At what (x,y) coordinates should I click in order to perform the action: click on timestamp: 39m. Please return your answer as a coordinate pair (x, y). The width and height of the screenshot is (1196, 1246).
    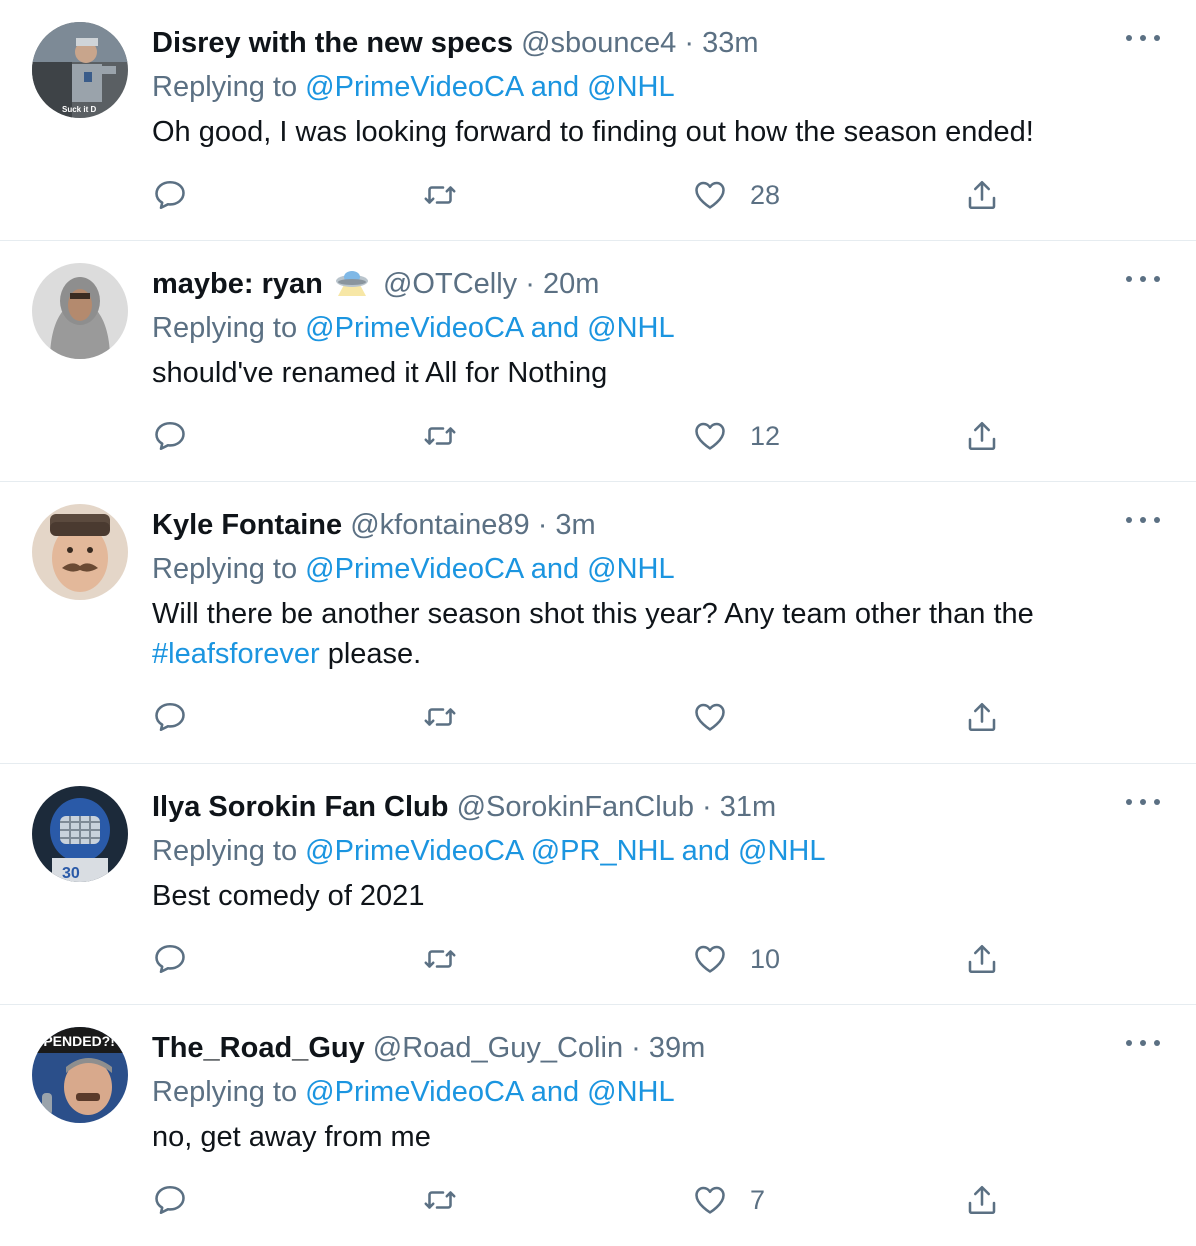
    Looking at the image, I should click on (677, 1048).